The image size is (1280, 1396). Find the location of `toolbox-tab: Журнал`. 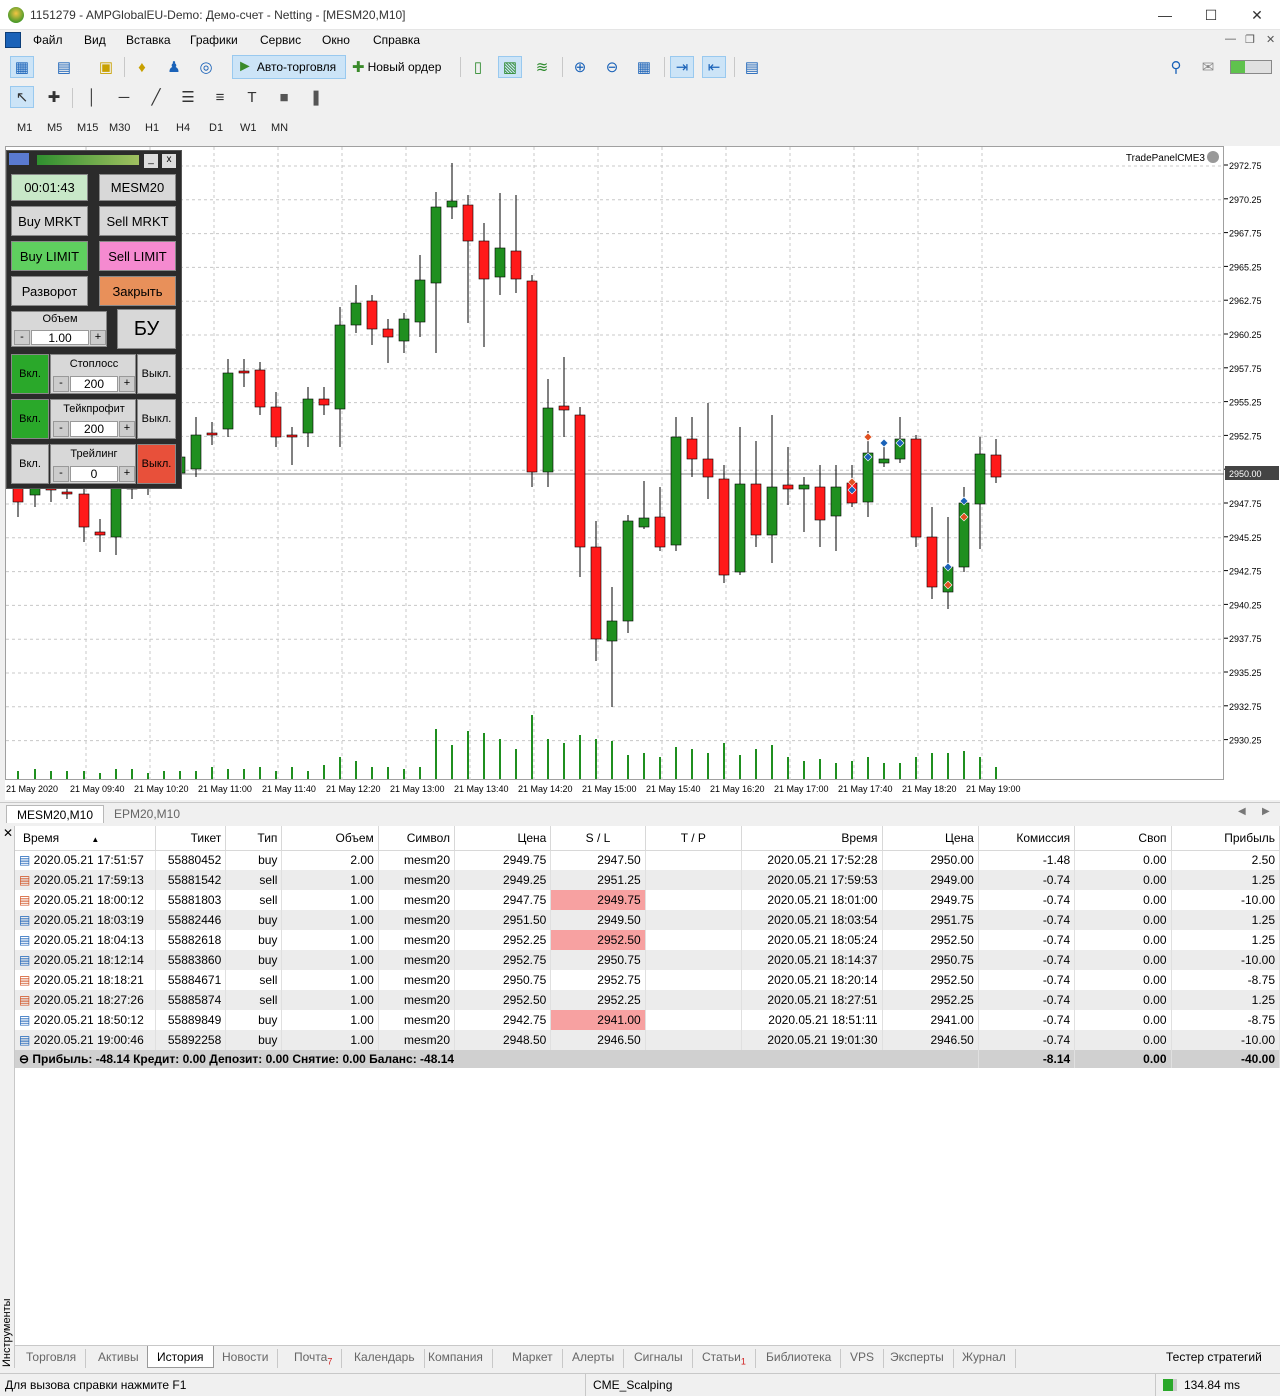

toolbox-tab: Журнал is located at coordinates (984, 1358).